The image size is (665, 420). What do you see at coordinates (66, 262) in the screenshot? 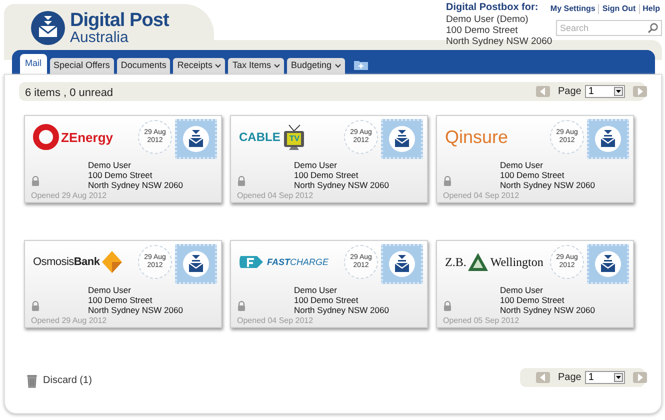
I see `sender-logo-text: OsmosisBank` at bounding box center [66, 262].